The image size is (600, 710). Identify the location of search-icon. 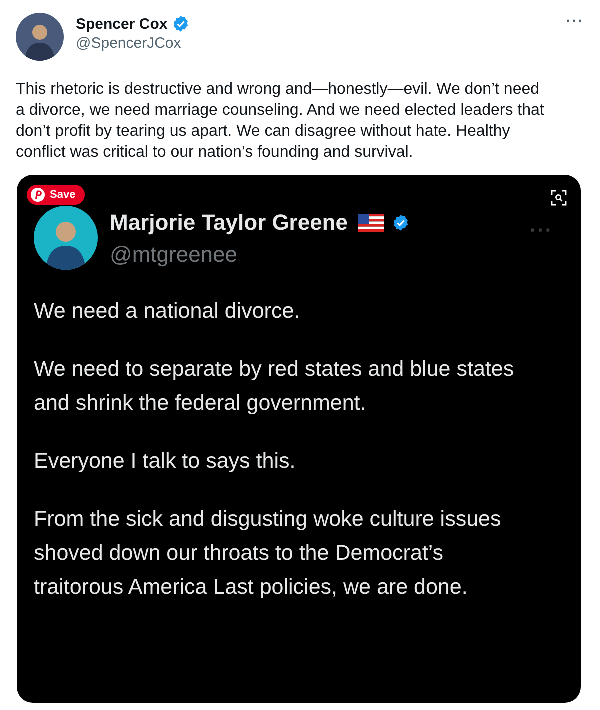
(559, 198).